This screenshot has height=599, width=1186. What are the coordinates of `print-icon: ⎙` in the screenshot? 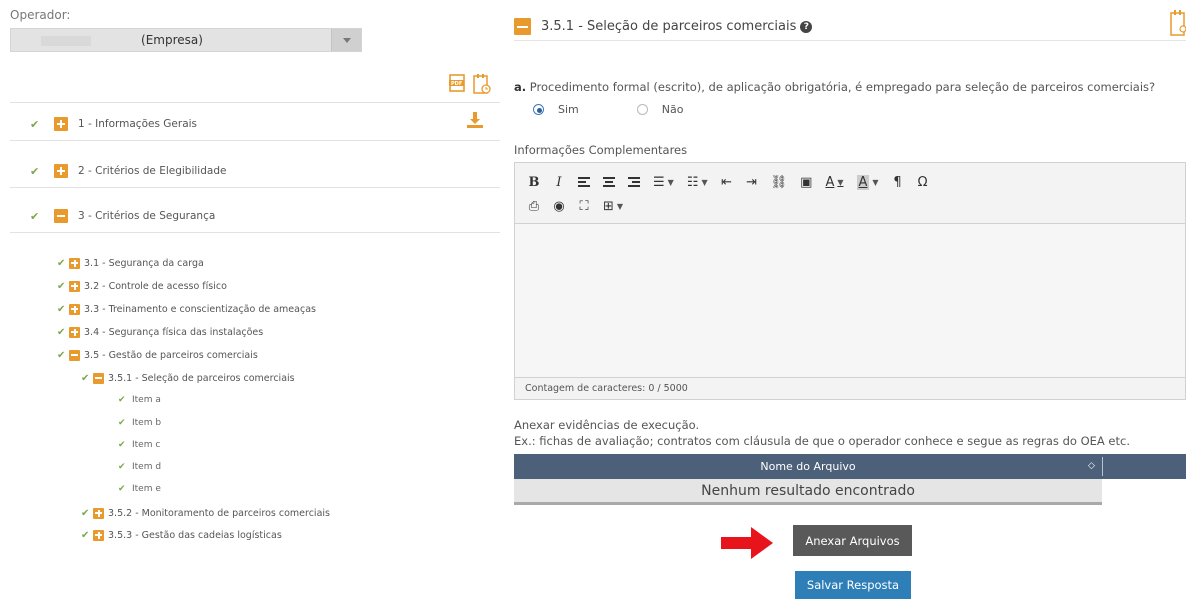 It's located at (534, 206).